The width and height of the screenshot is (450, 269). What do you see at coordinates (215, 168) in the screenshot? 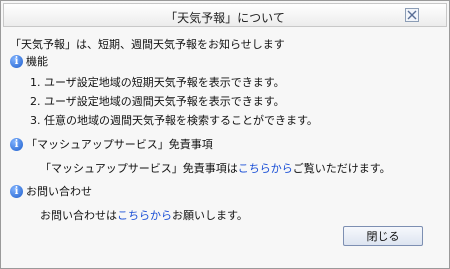
I see `disclaimer-text: 「マッシュアップサービス」免責事項はこちらからご覧いただけます。` at bounding box center [215, 168].